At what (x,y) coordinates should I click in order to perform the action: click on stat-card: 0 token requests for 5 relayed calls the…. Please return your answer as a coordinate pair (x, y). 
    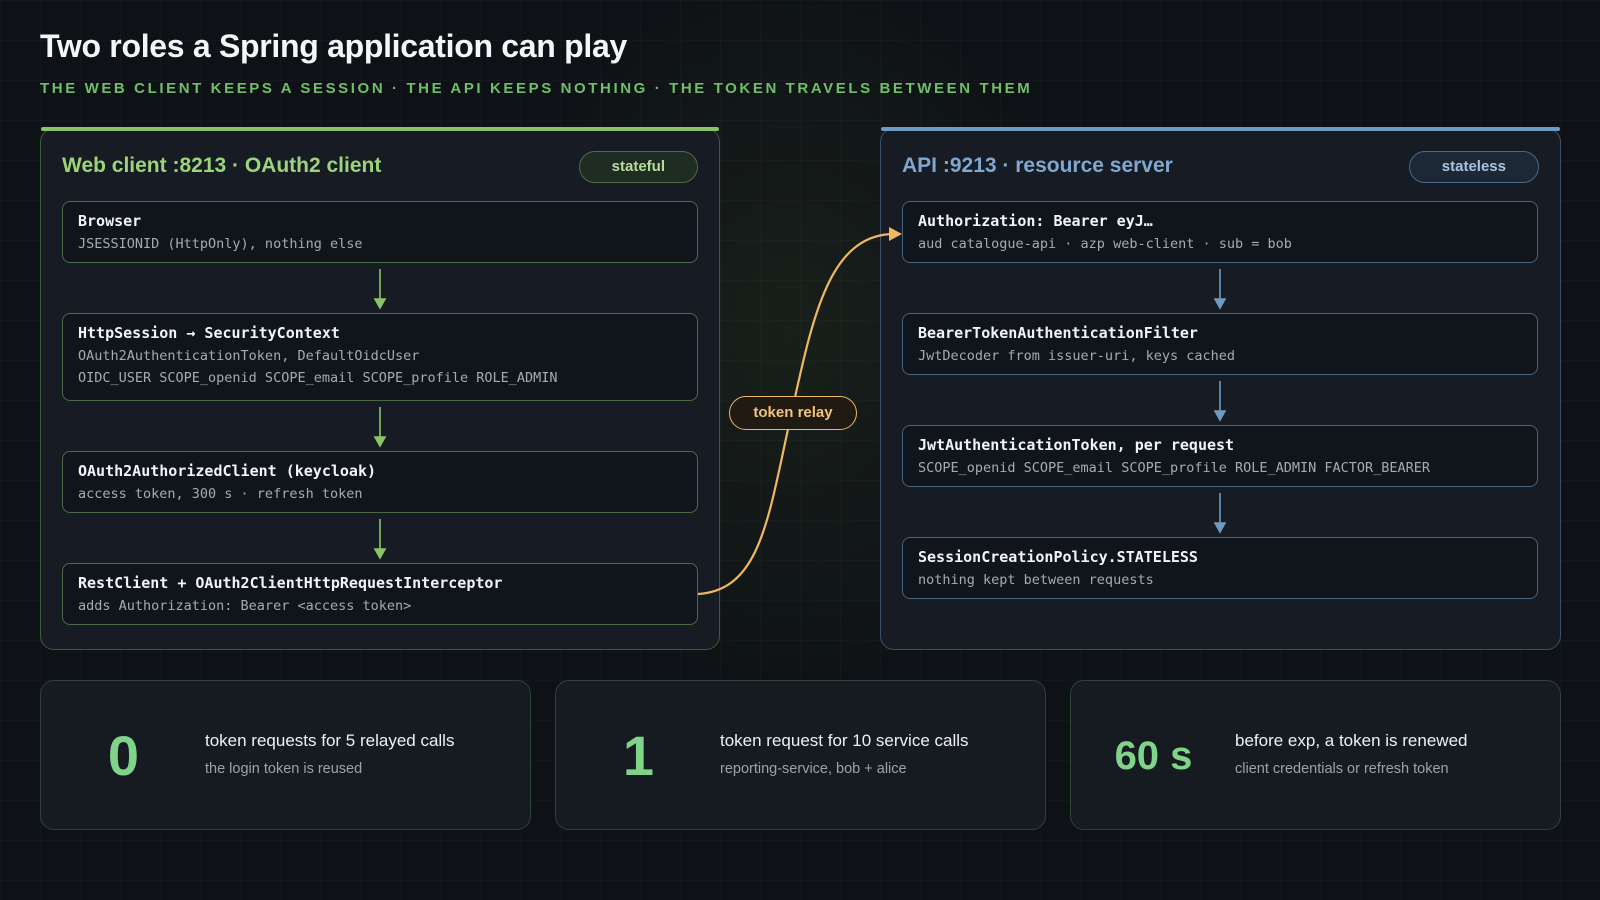
    Looking at the image, I should click on (285, 755).